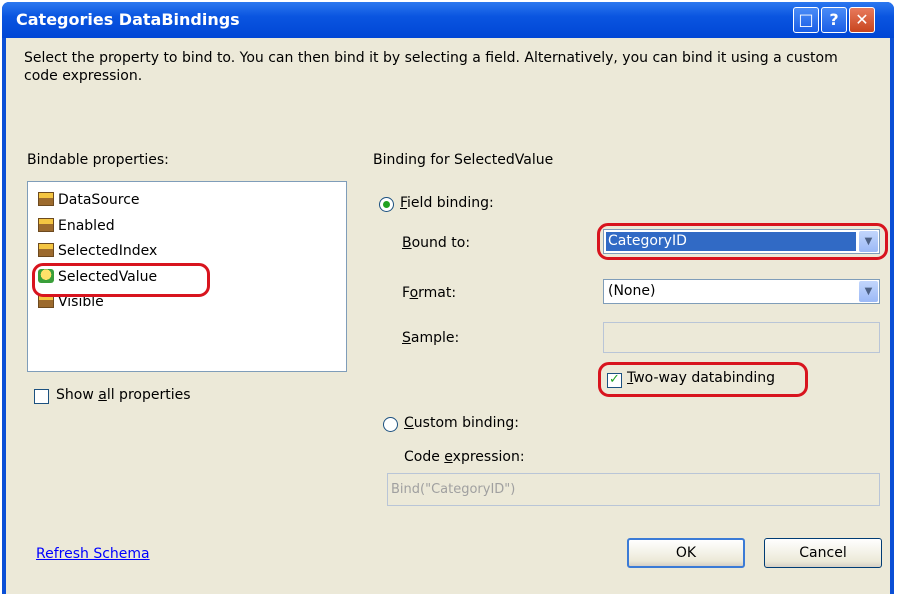 The height and width of the screenshot is (599, 898). I want to click on field-binding-radio, so click(386, 204).